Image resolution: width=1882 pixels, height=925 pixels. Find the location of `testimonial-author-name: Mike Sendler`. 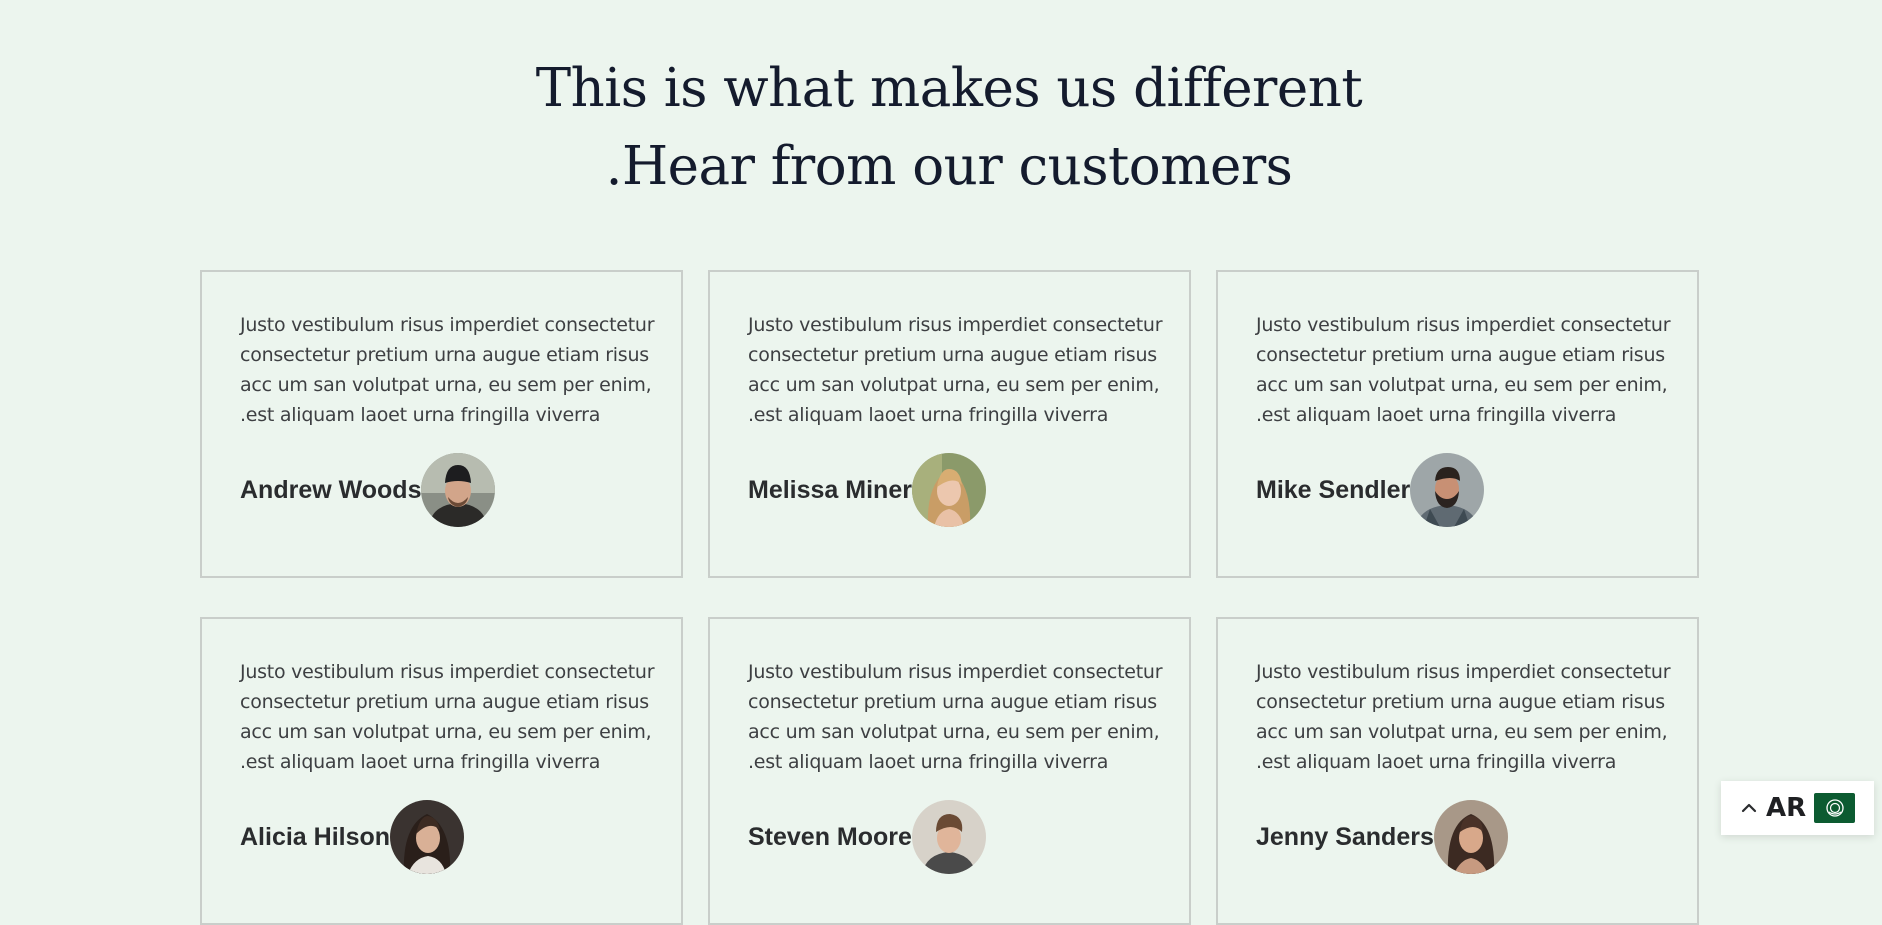

testimonial-author-name: Mike Sendler is located at coordinates (1333, 489).